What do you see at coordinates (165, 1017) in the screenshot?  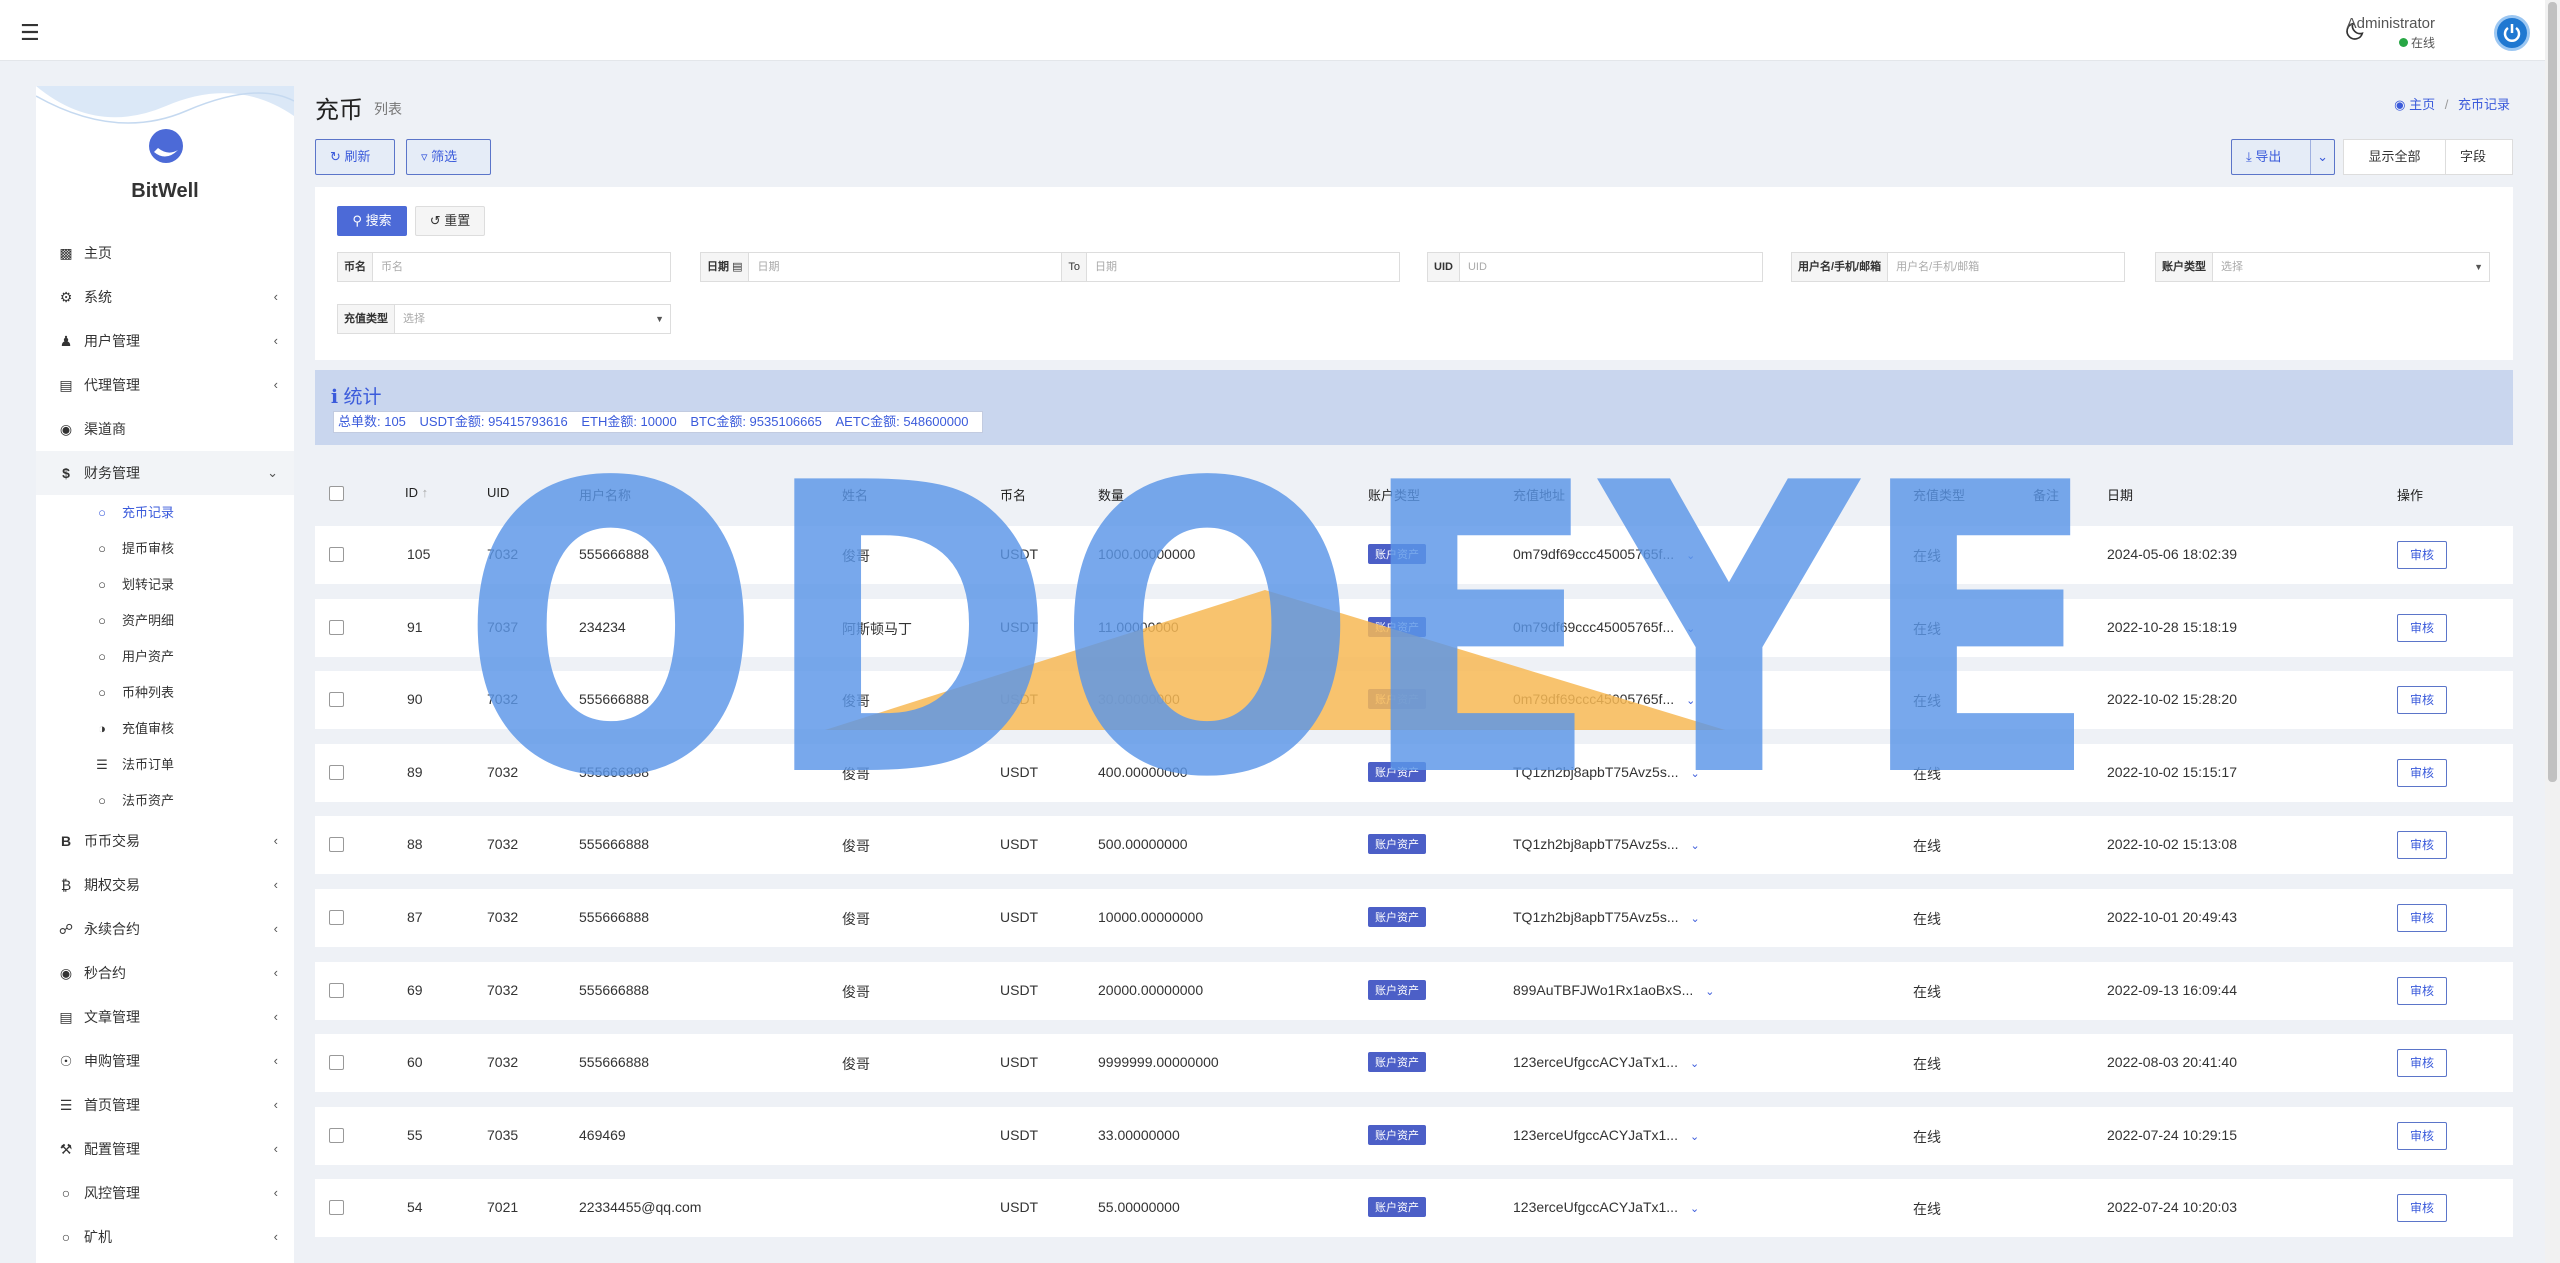 I see `sidebar-item-article-management: ▤ 文章管理 ‹` at bounding box center [165, 1017].